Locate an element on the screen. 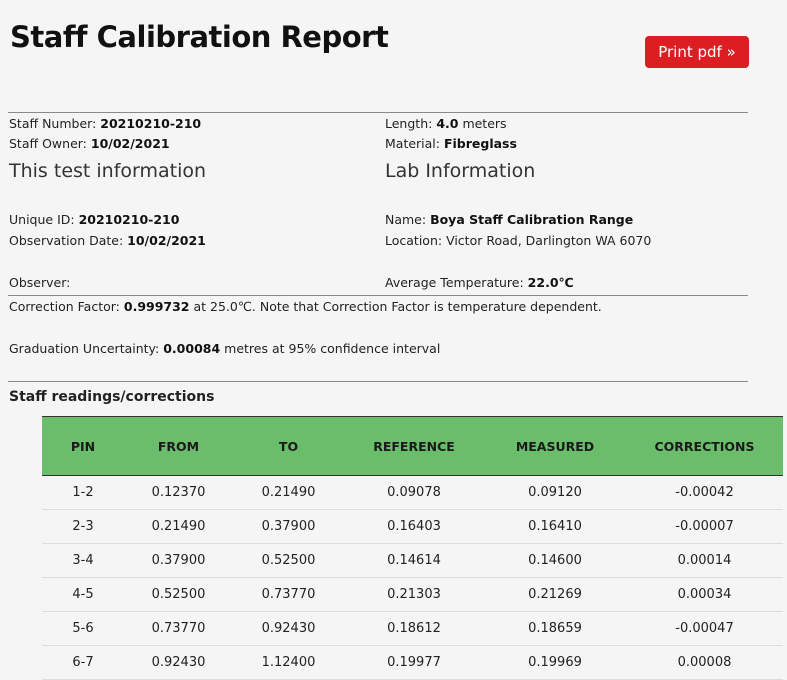  observation-date: Observation Date: 10/02/2021 is located at coordinates (107, 240).